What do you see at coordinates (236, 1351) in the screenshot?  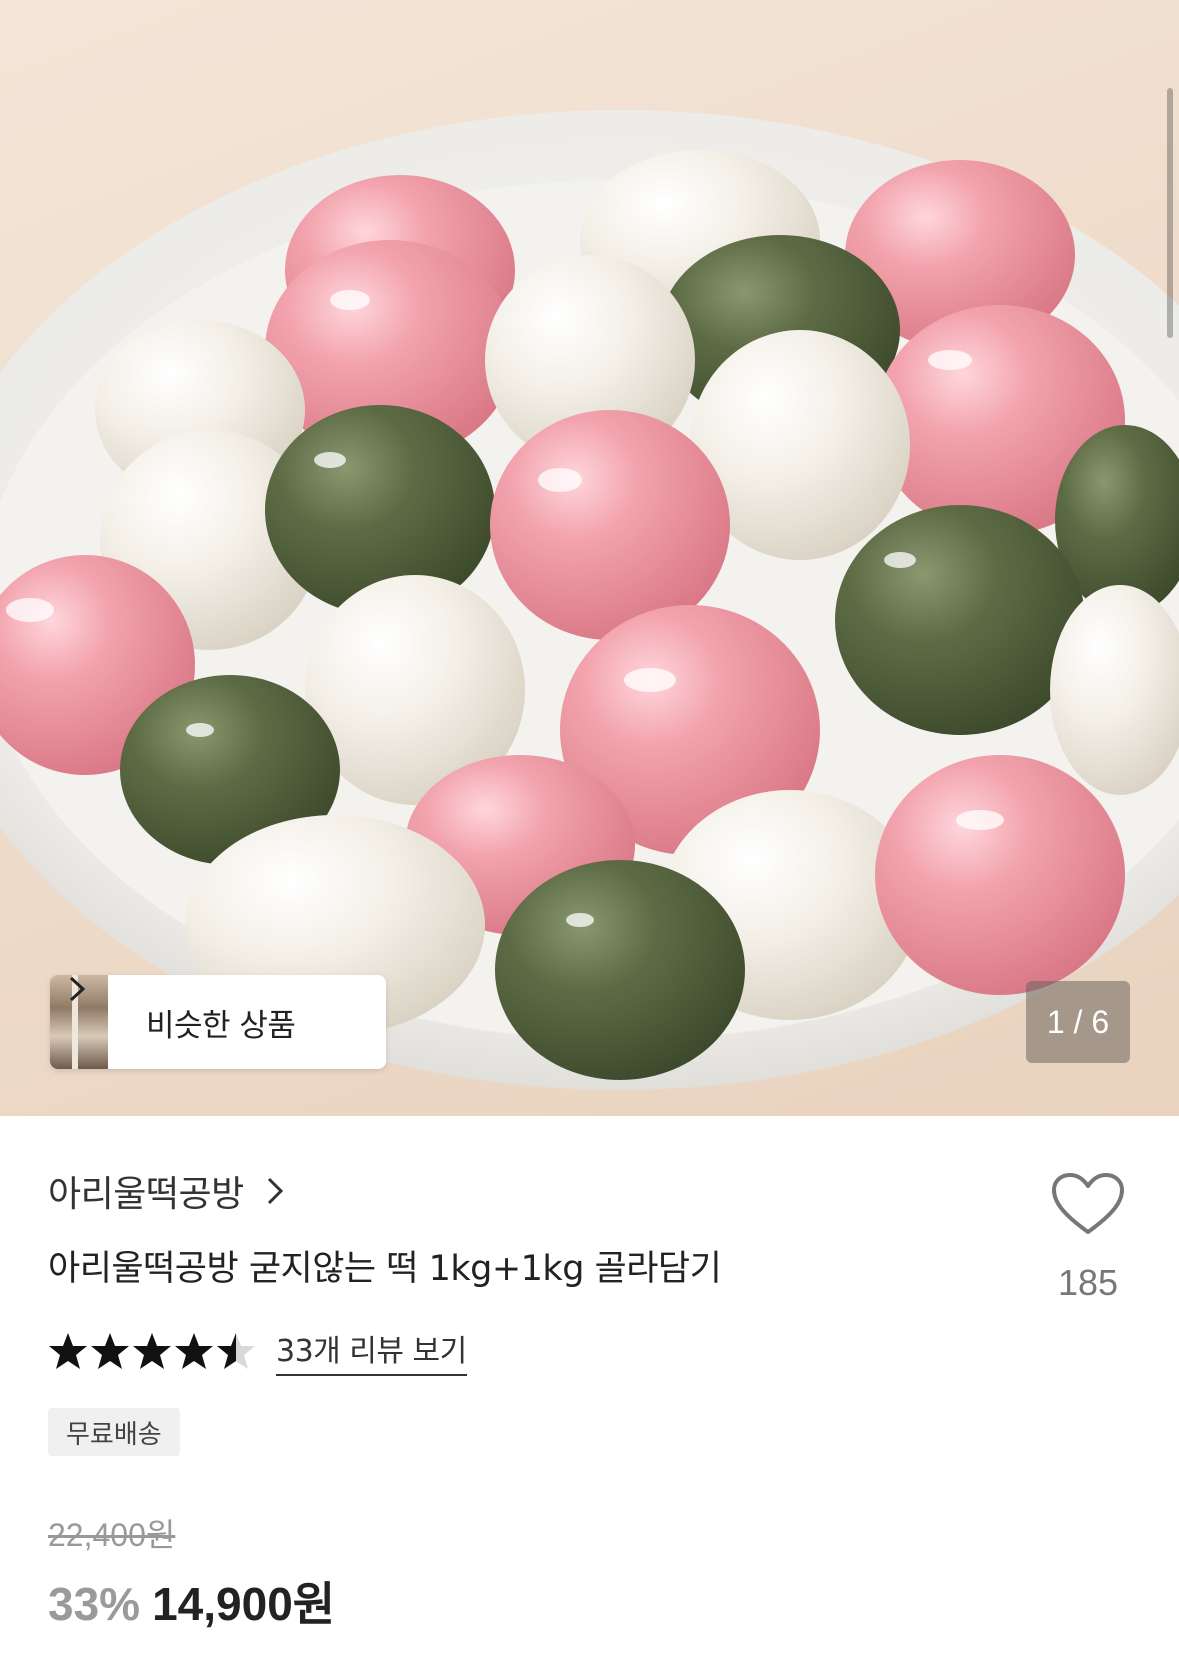 I see `star-half-icon` at bounding box center [236, 1351].